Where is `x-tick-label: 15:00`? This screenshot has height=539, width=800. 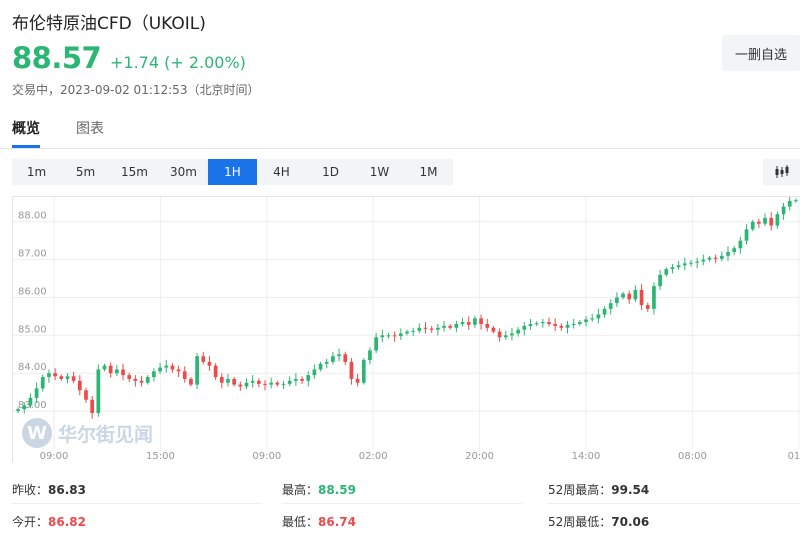
x-tick-label: 15:00 is located at coordinates (160, 456).